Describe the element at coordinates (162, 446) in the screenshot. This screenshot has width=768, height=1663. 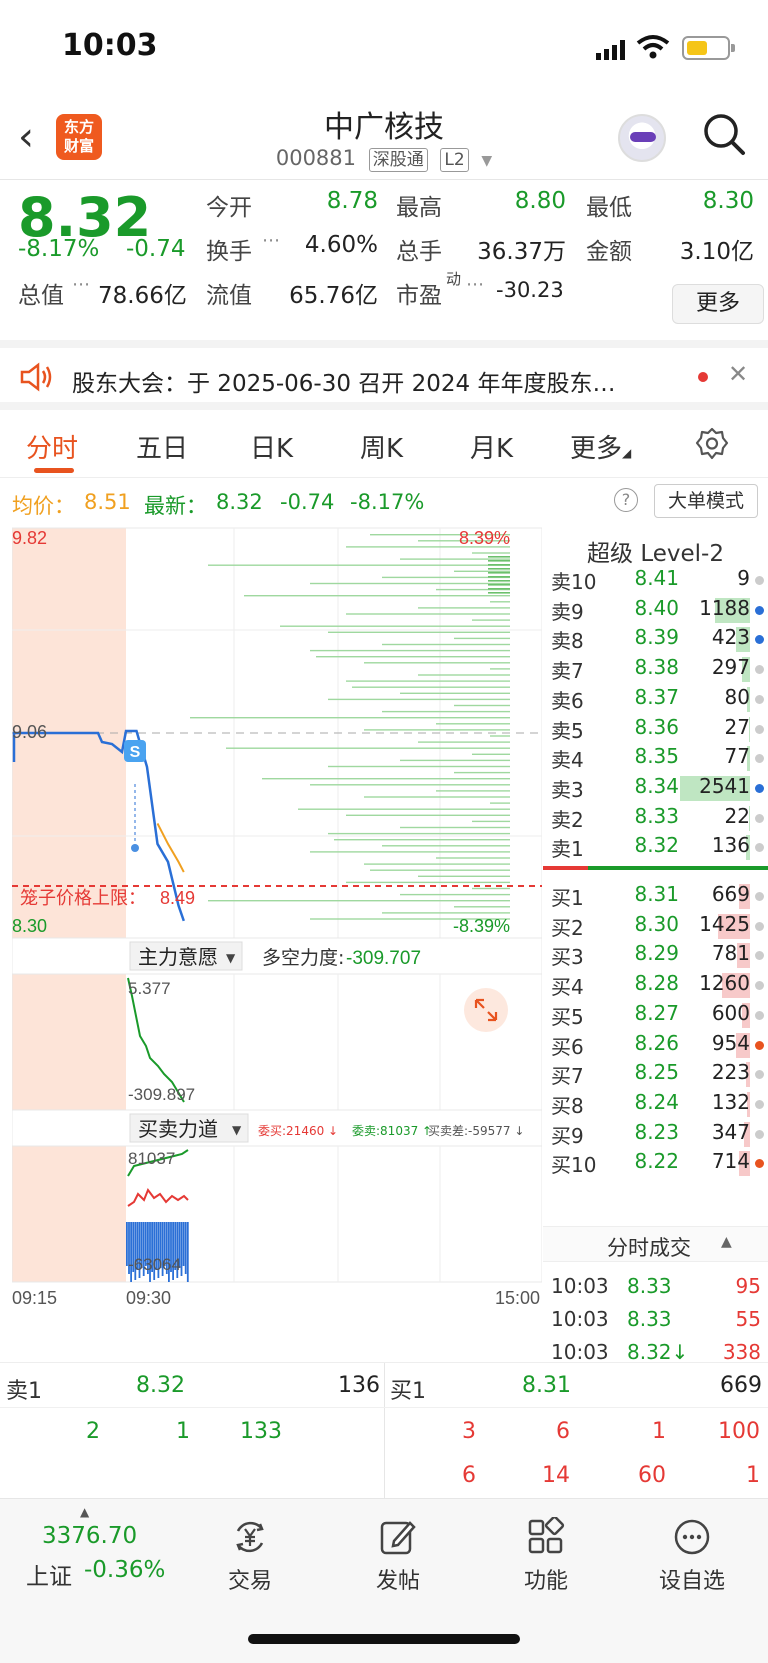
I see `tab-five-day: 五日` at that location.